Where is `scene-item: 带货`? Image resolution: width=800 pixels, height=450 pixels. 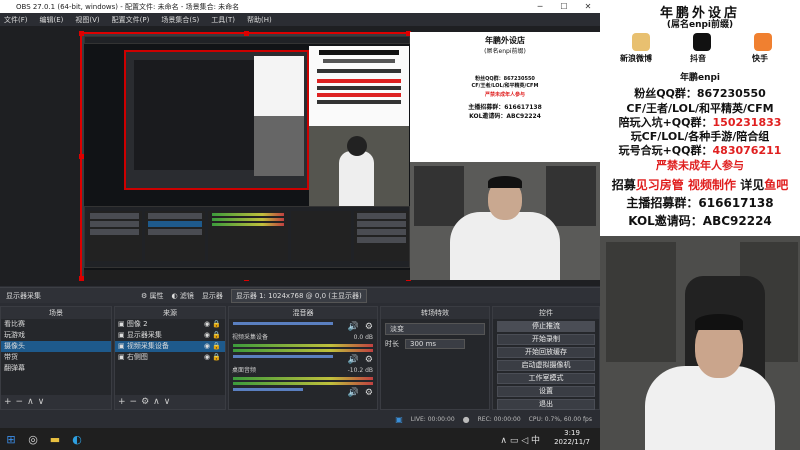
scene-item: 带货 is located at coordinates (56, 357).